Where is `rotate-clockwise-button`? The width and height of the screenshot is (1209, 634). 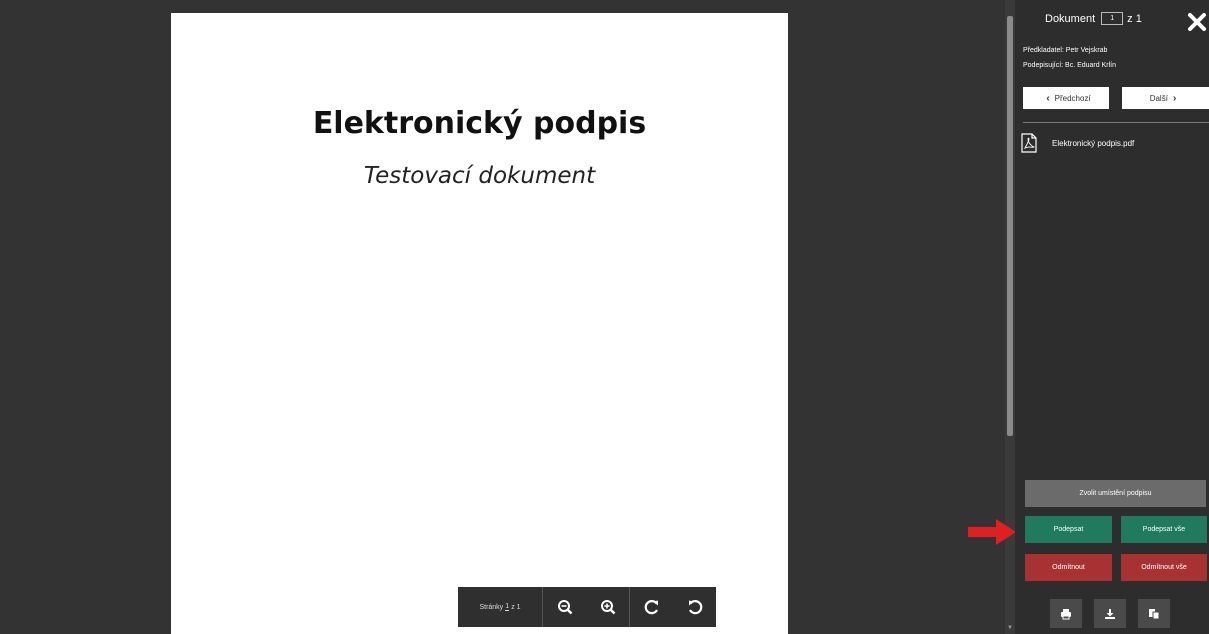 rotate-clockwise-button is located at coordinates (651, 607).